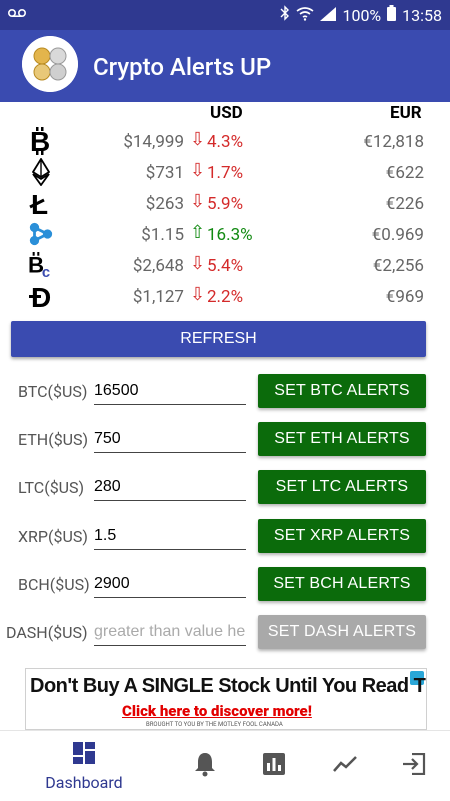 This screenshot has width=450, height=801. I want to click on bch-alert-input, so click(170, 584).